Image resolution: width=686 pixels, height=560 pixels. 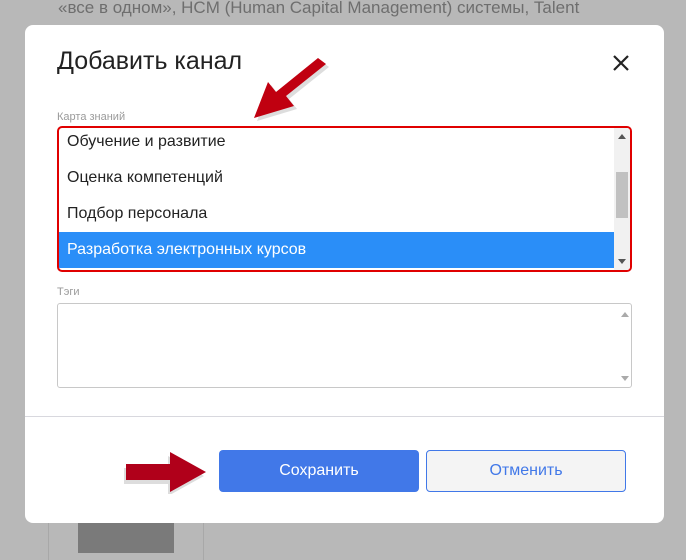 I want to click on cancel-button: Отменить, so click(x=526, y=471).